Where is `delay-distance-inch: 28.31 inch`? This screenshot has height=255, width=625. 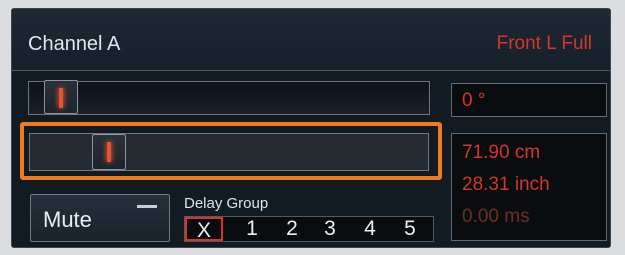
delay-distance-inch: 28.31 inch is located at coordinates (506, 184).